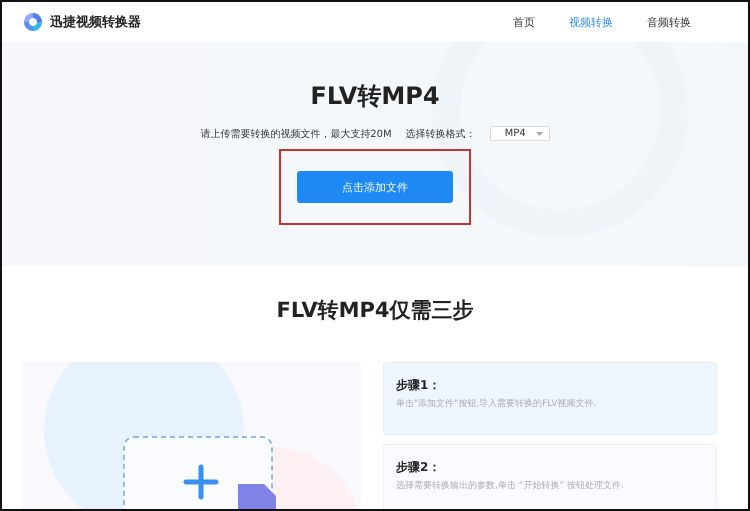 This screenshot has width=750, height=511. What do you see at coordinates (669, 22) in the screenshot?
I see `nav-link: 音频转换` at bounding box center [669, 22].